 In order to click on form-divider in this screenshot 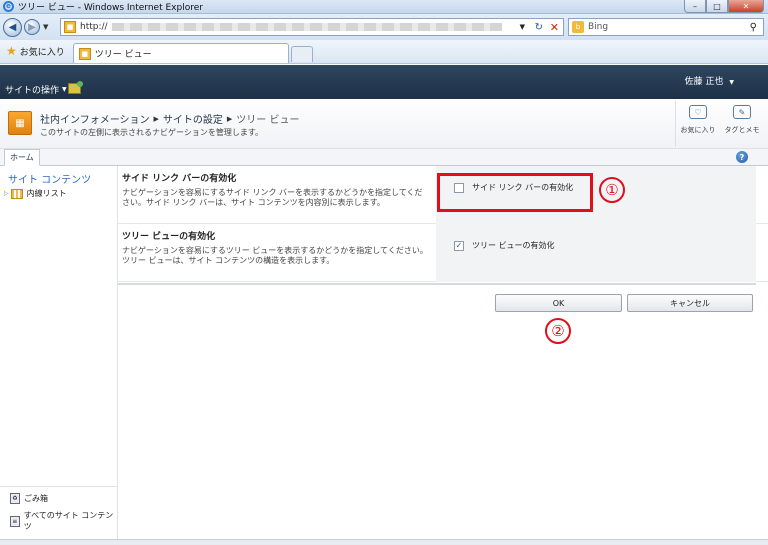, I will do `click(437, 284)`.